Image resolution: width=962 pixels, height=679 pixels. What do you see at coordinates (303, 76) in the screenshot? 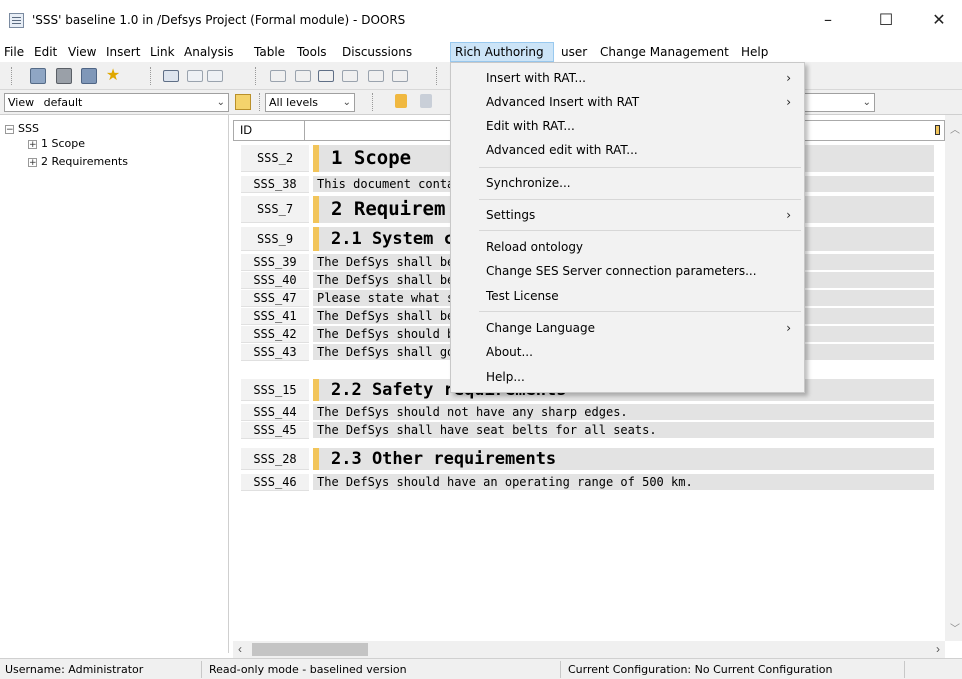
I see `link-end-icon` at bounding box center [303, 76].